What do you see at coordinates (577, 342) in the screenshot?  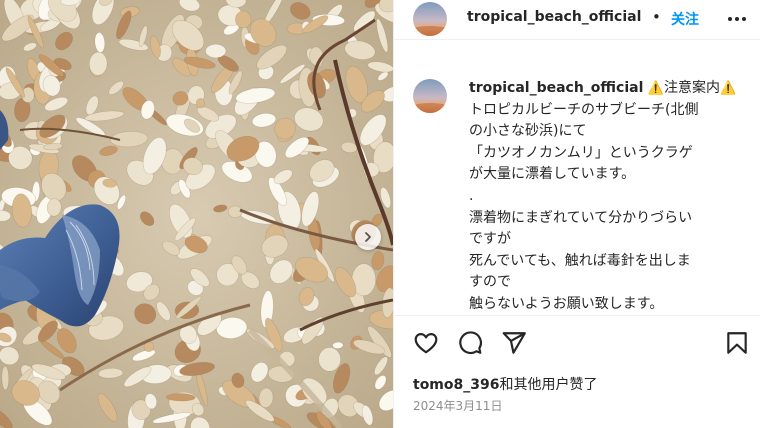 I see `post-actions` at bounding box center [577, 342].